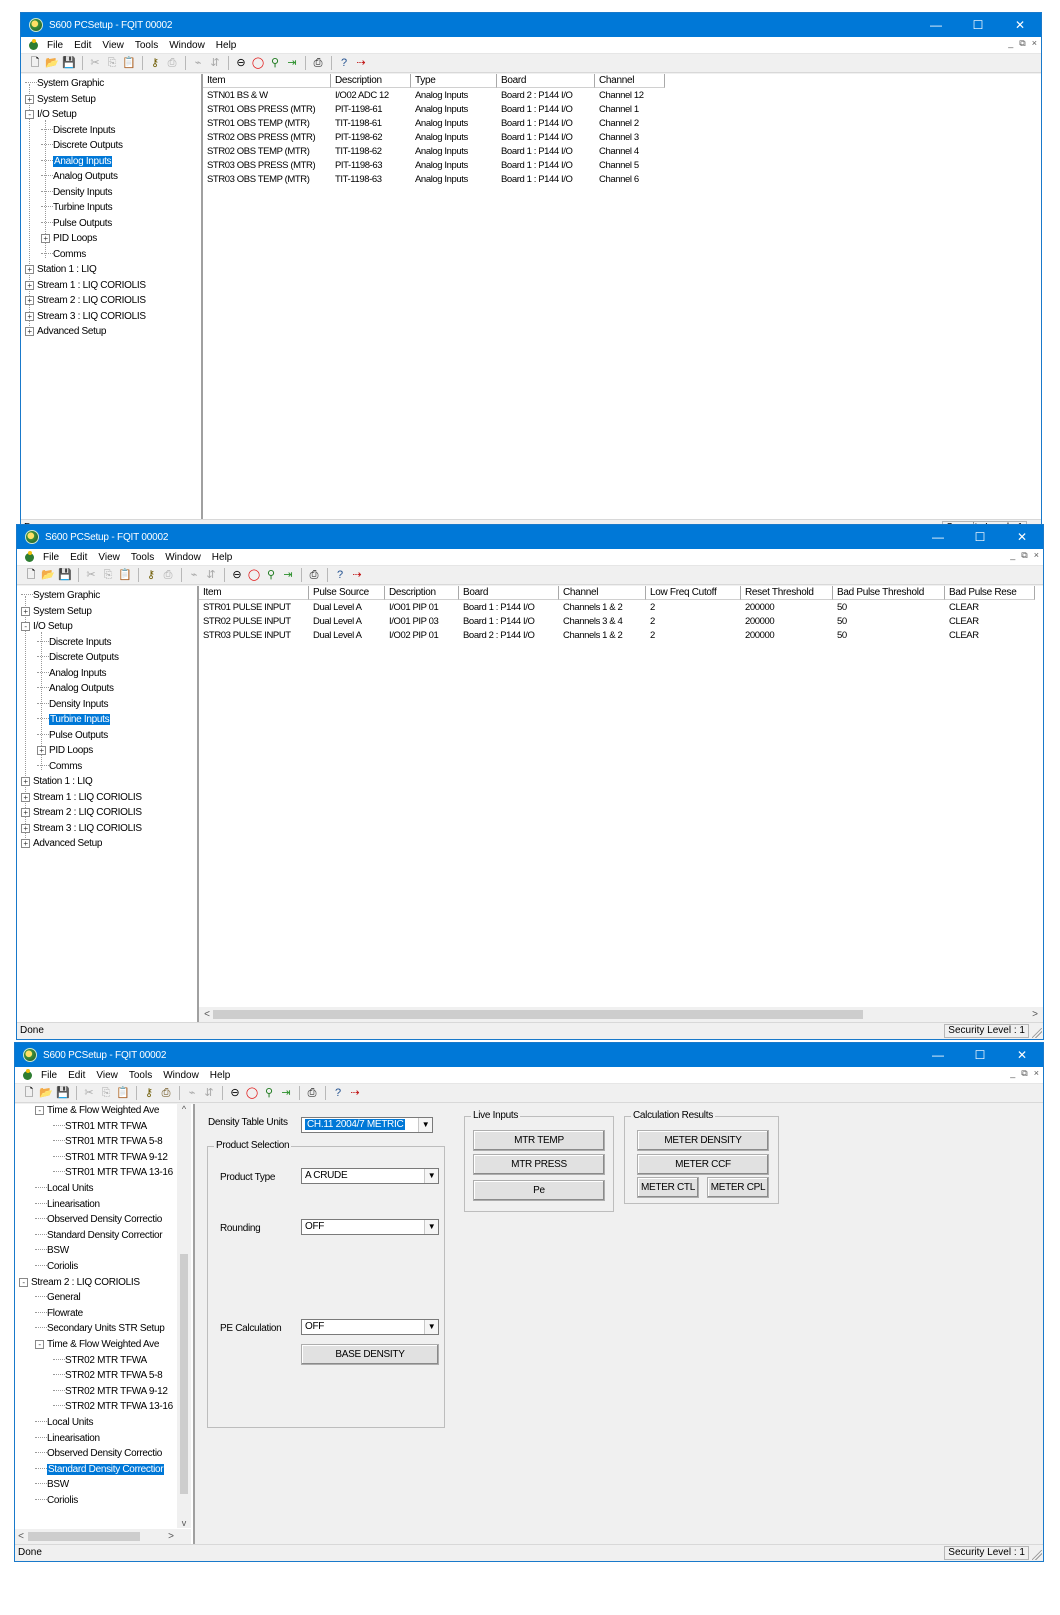  I want to click on tree-item-i-o-setup: - I/O Setup, so click(47, 627).